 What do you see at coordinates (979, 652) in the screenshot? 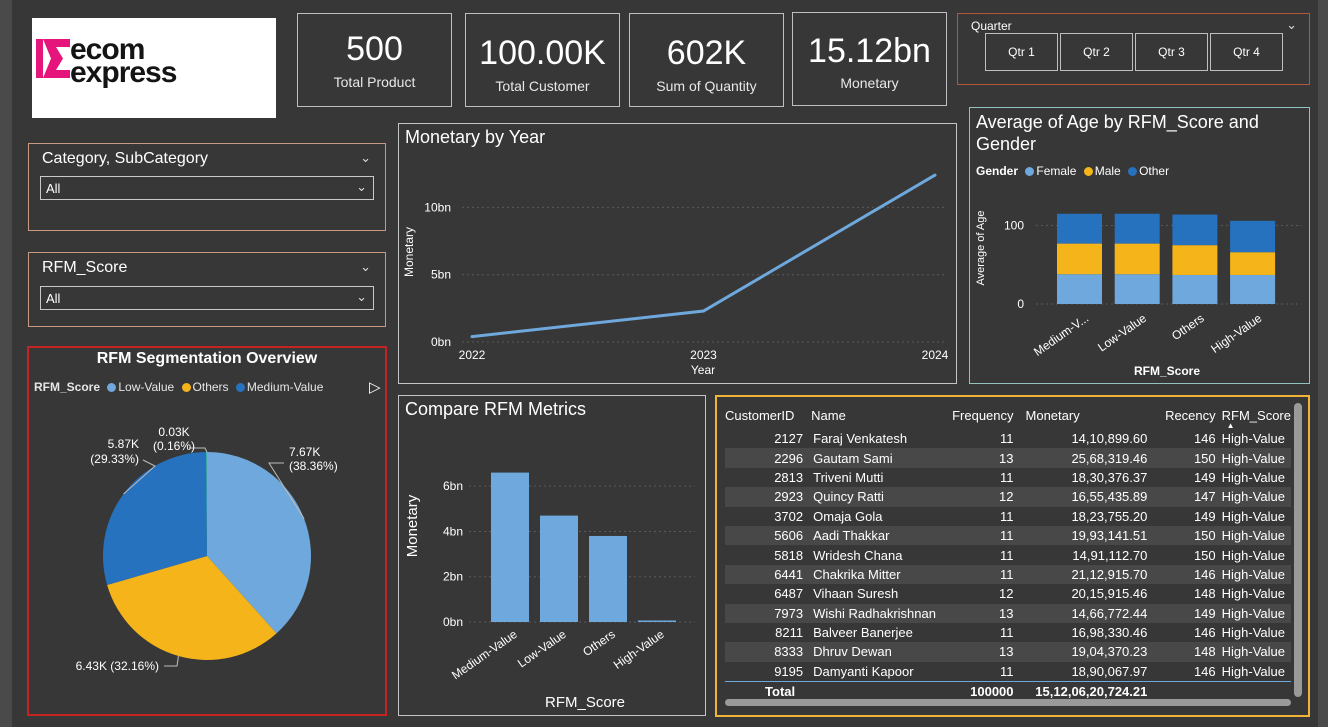
I see `table-cell-frequency: 13` at bounding box center [979, 652].